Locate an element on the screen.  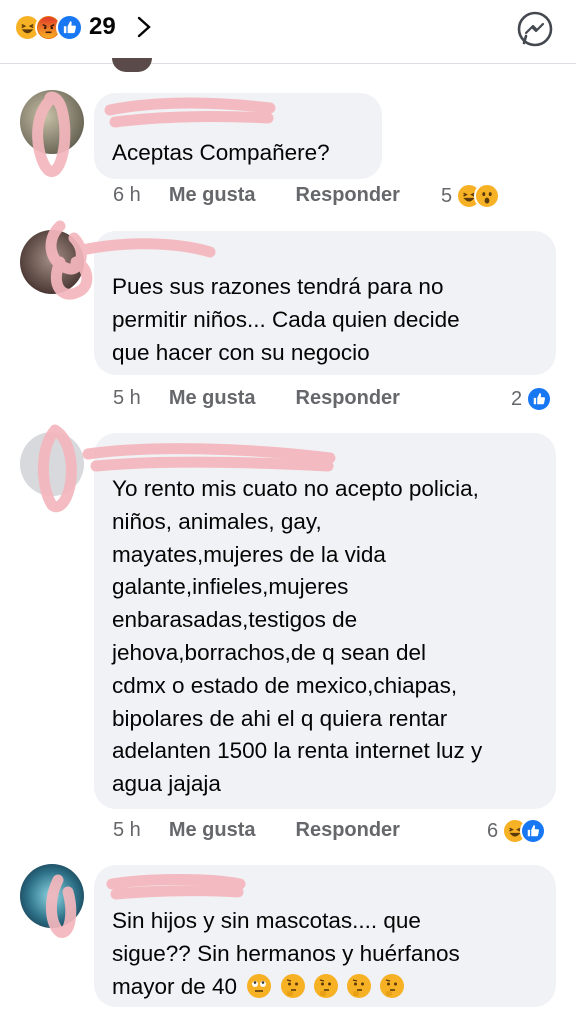
comment-text-line: mayor de 40 is located at coordinates (325, 987).